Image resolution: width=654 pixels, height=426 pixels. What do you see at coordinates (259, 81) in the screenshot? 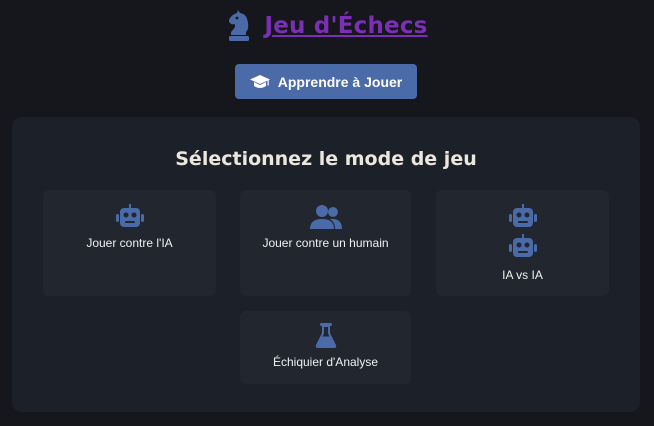
I see `graduation-cap-icon` at bounding box center [259, 81].